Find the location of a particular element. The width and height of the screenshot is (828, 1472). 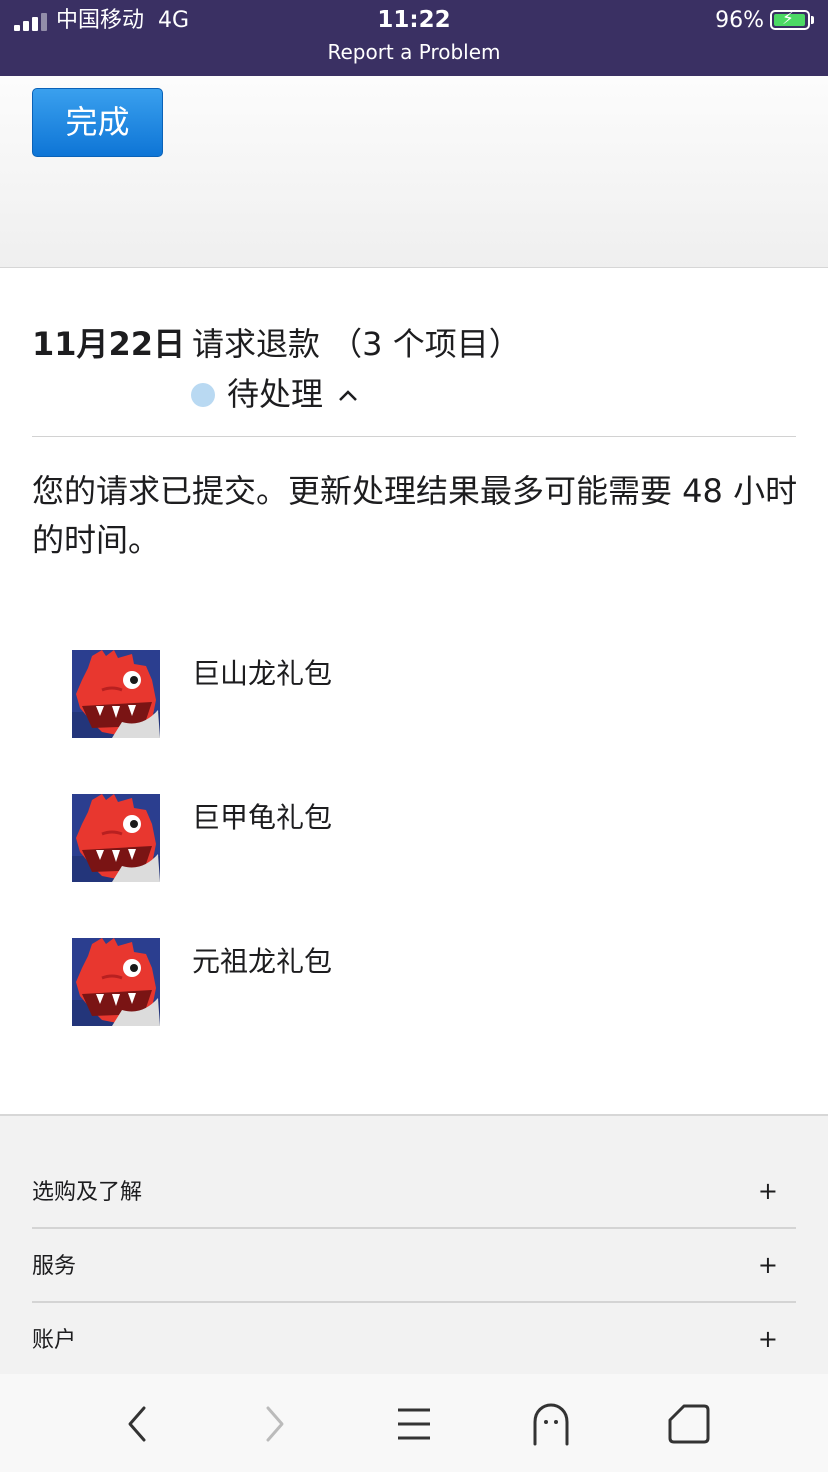

chevron-up-icon is located at coordinates (348, 396).